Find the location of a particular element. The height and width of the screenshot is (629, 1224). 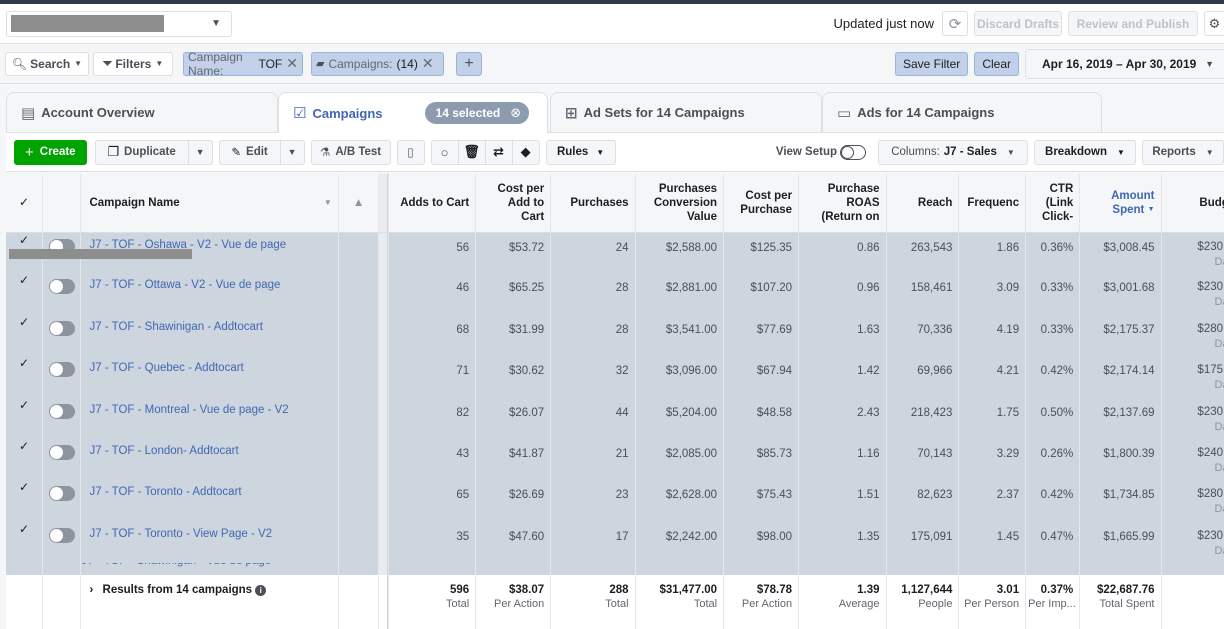

frozen-column-divider is located at coordinates (383, 203).